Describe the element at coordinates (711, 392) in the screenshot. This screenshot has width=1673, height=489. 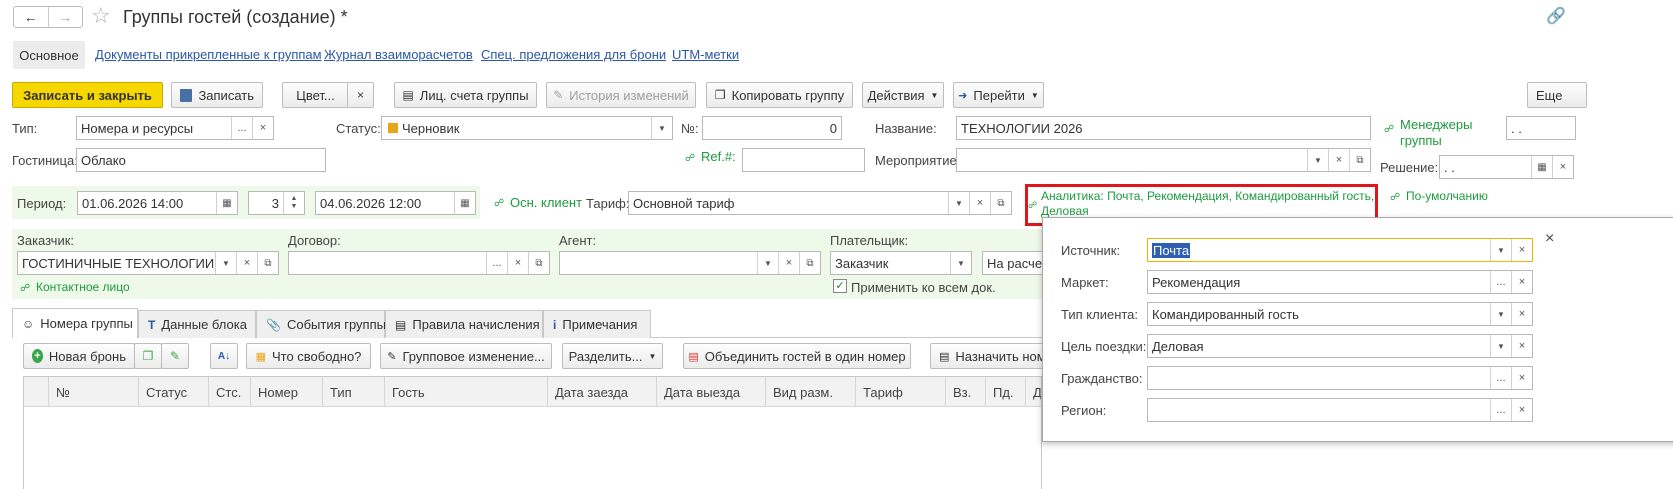
I see `col-departure: Дата выезда` at that location.